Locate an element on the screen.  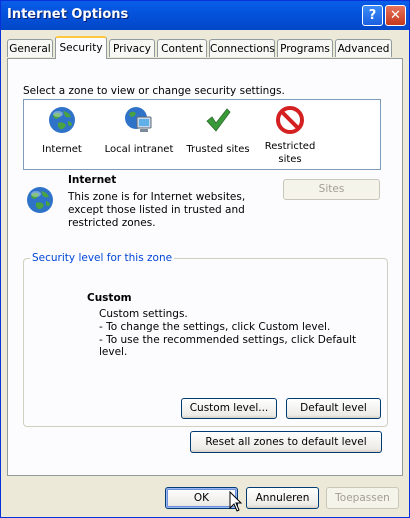
close-button: ✕ is located at coordinates (395, 15).